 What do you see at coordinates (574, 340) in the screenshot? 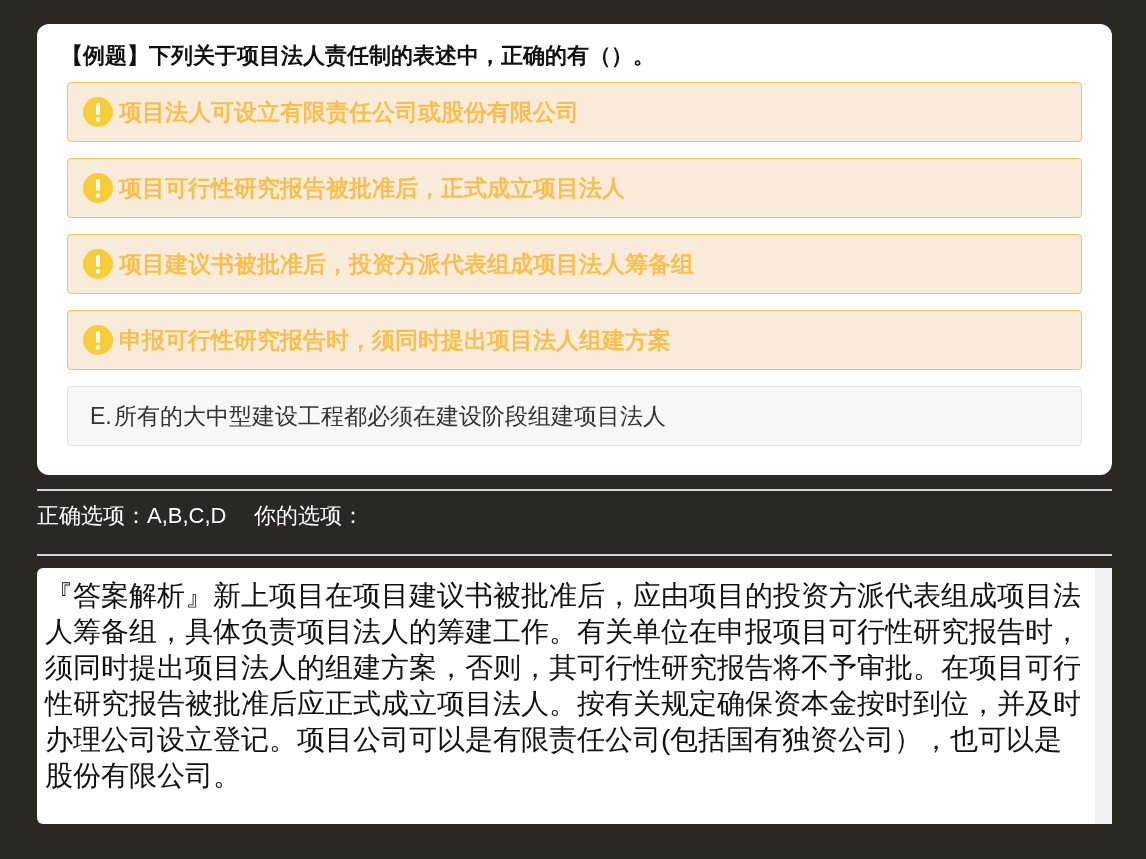
I see `answer-option: 申报可行性研究报告时，须同时提出项目法人组建方案` at bounding box center [574, 340].